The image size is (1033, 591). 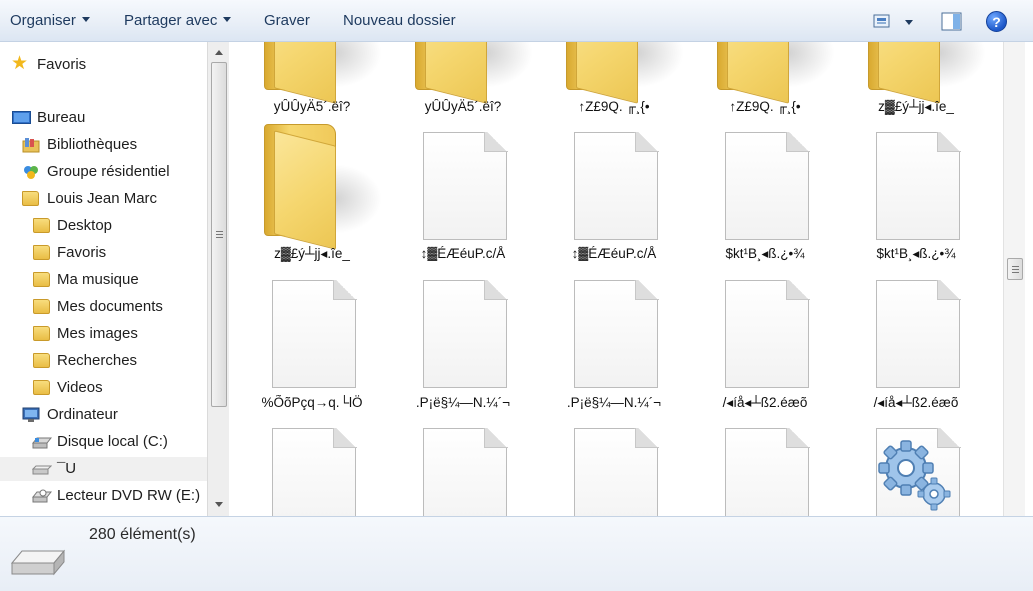 I want to click on share-label: Partager avec, so click(x=171, y=20).